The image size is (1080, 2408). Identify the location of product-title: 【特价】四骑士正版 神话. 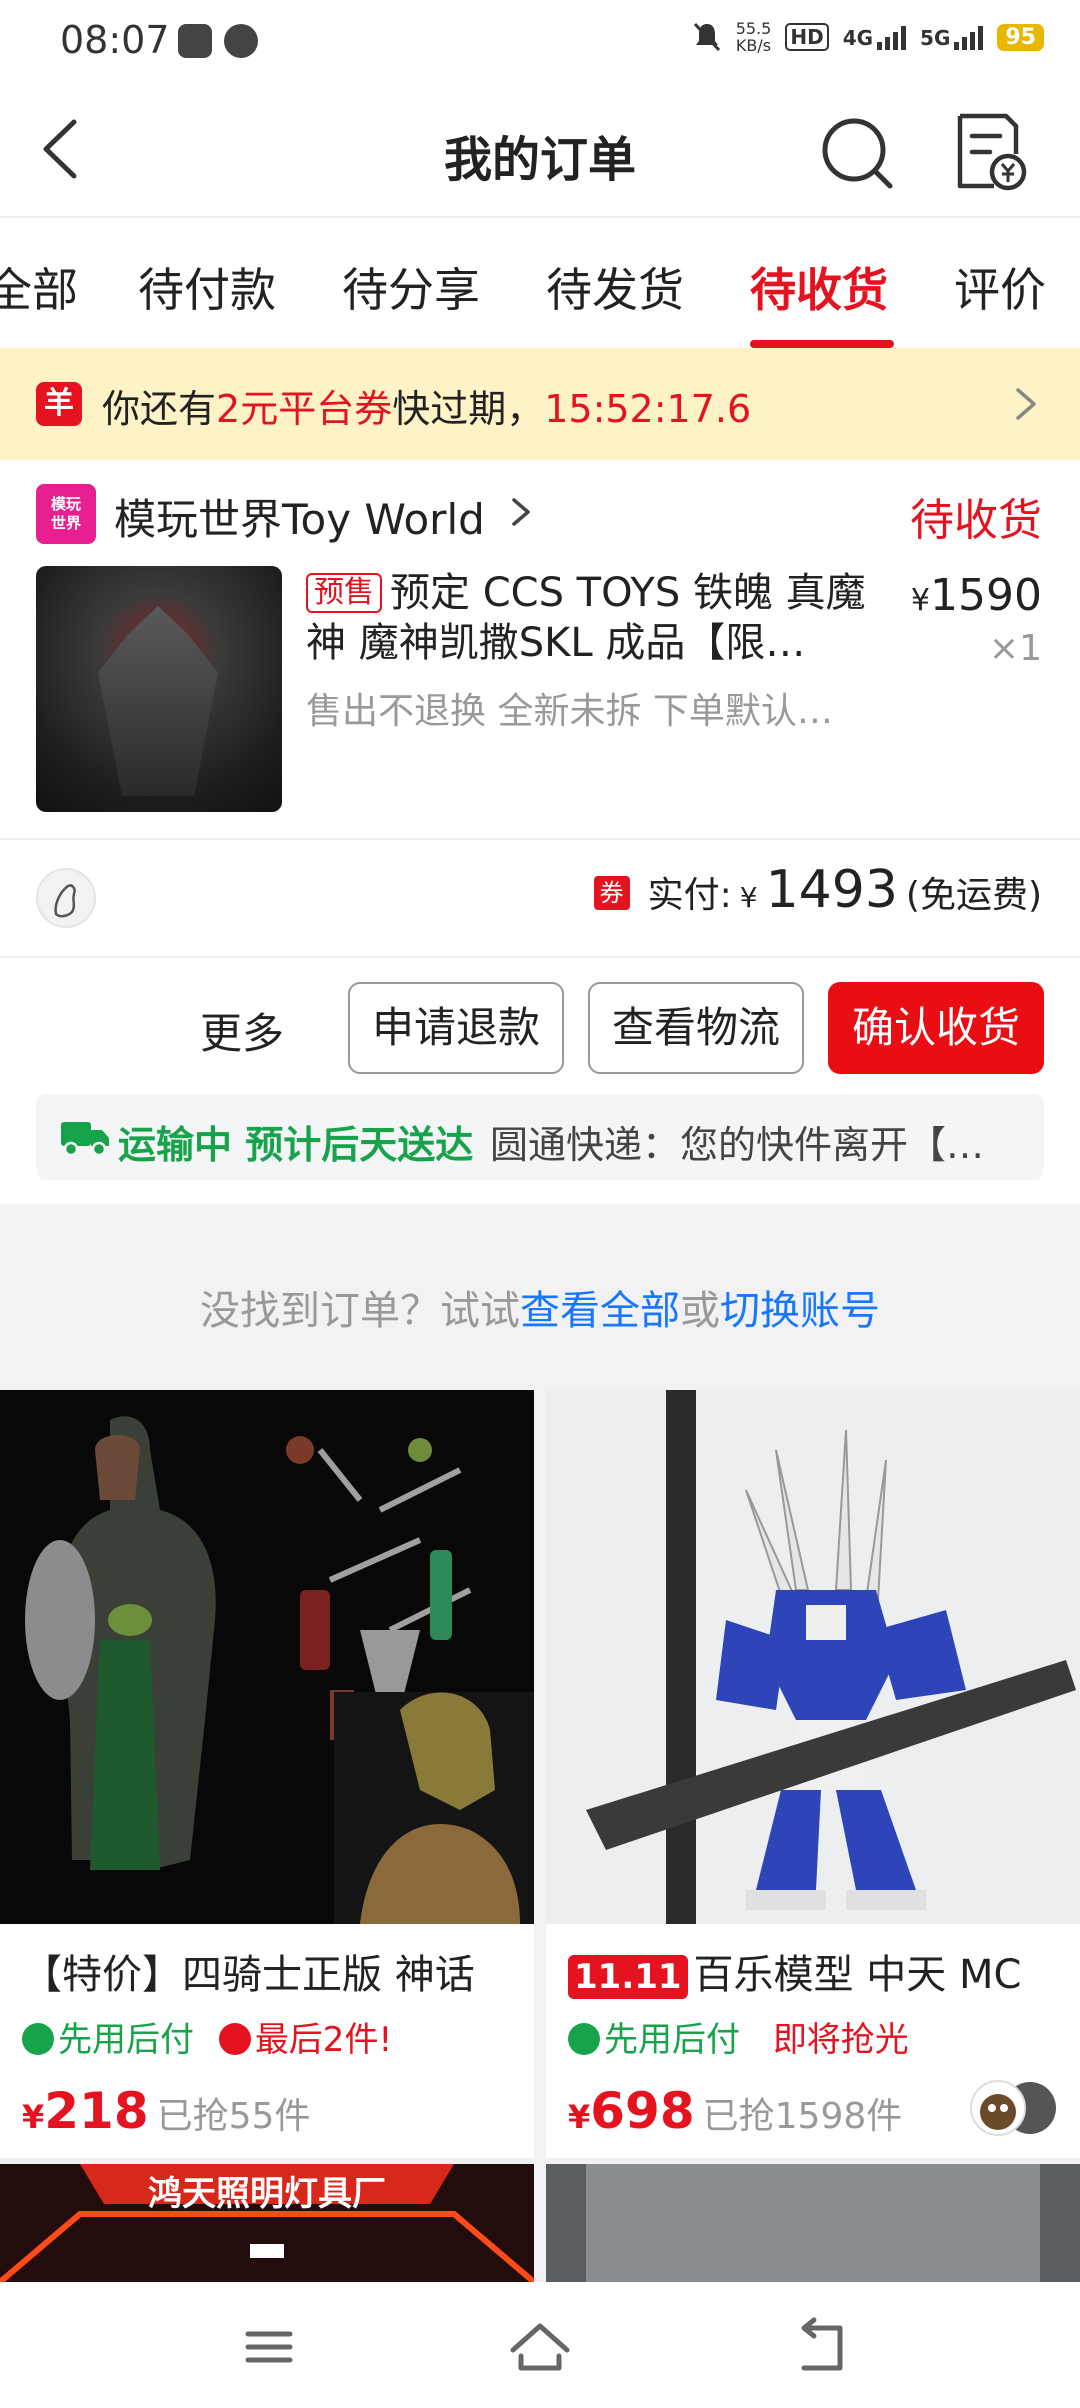
(248, 1975).